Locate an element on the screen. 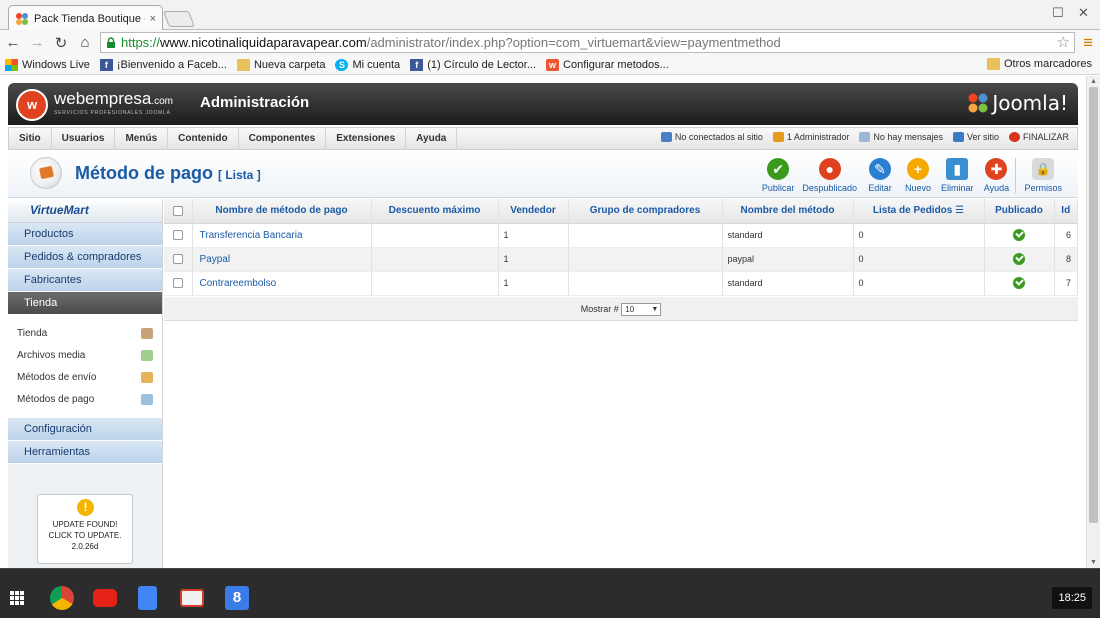  col-vendedor: Vendedor is located at coordinates (533, 211).